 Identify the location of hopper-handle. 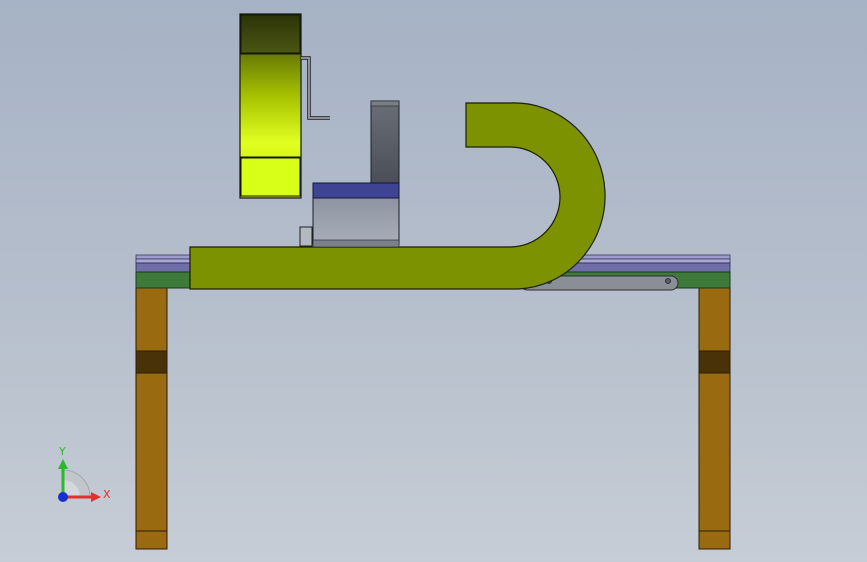
(315, 88).